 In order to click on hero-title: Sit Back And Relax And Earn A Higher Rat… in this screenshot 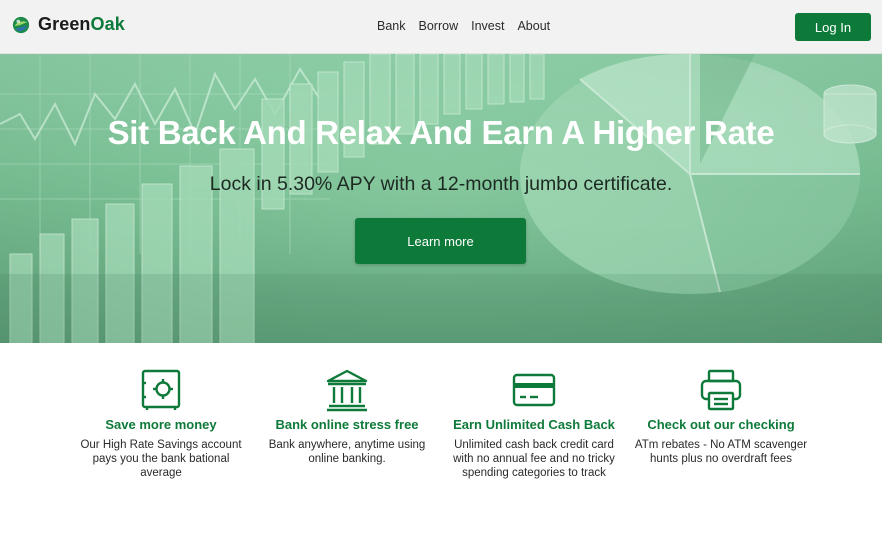, I will do `click(441, 132)`.